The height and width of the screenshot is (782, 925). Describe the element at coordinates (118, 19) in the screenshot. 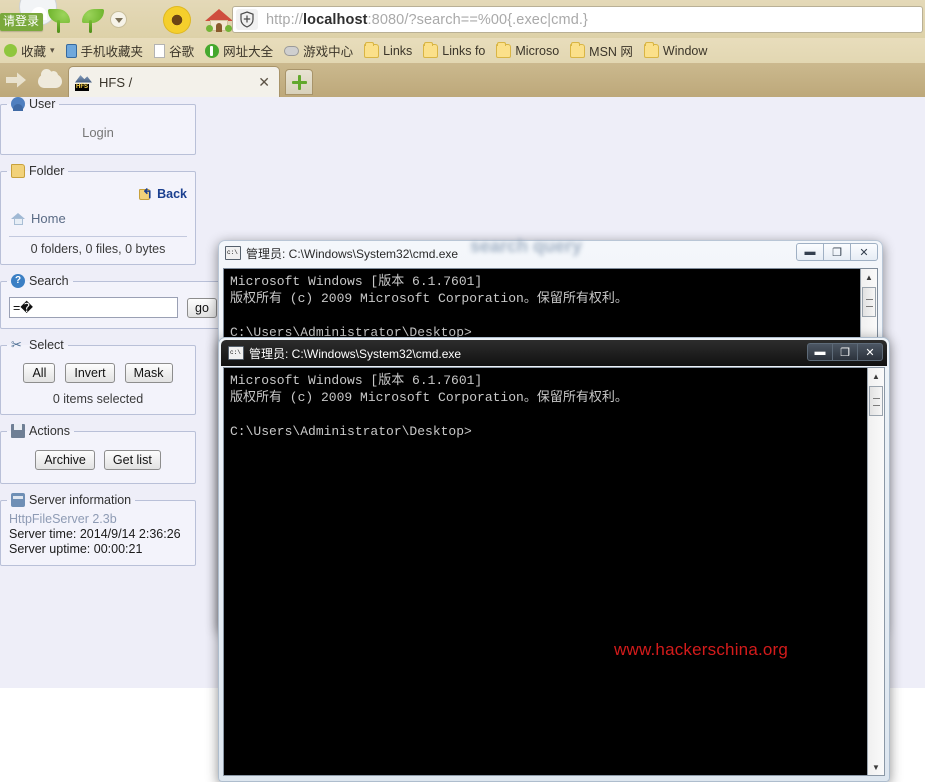

I see `history-dropdown-icon` at that location.